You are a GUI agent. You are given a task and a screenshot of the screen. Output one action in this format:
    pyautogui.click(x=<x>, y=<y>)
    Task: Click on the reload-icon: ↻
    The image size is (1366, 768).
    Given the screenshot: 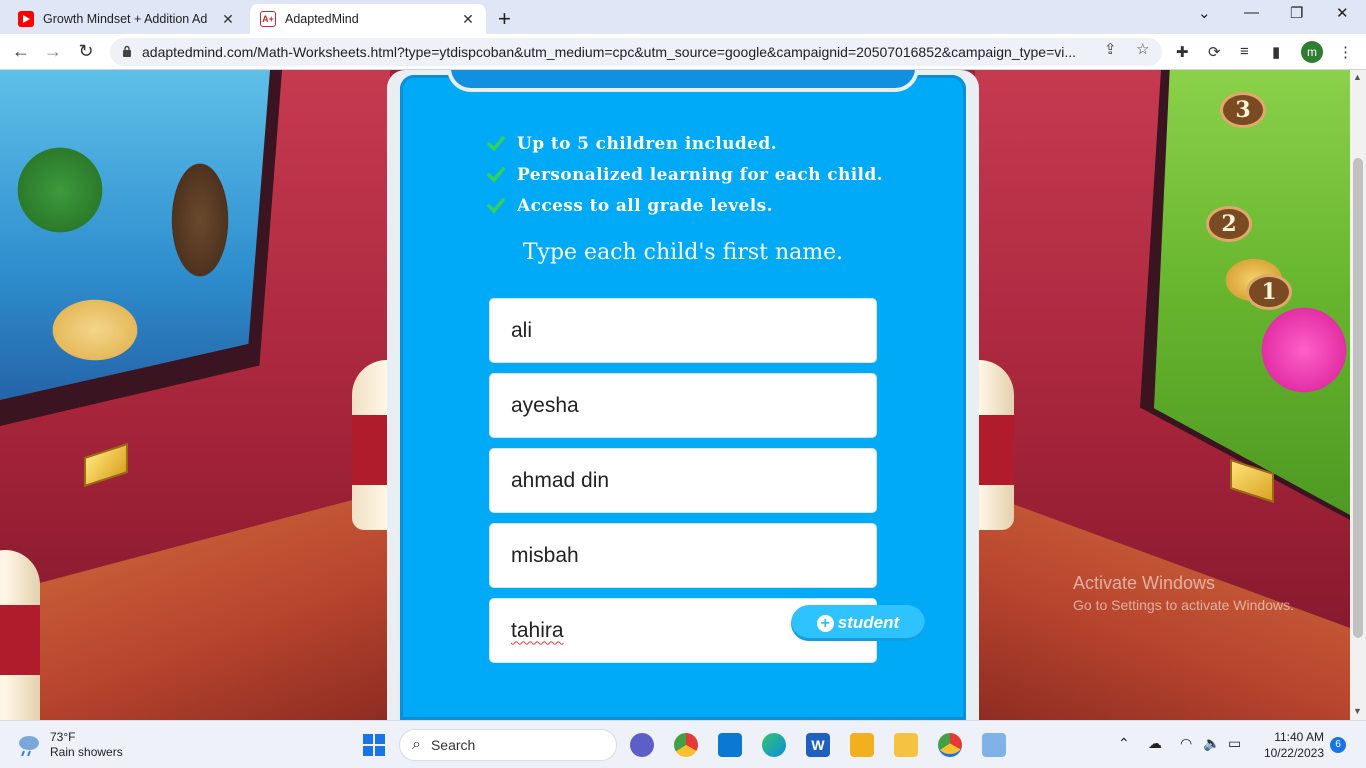 What is the action you would take?
    pyautogui.click(x=86, y=51)
    